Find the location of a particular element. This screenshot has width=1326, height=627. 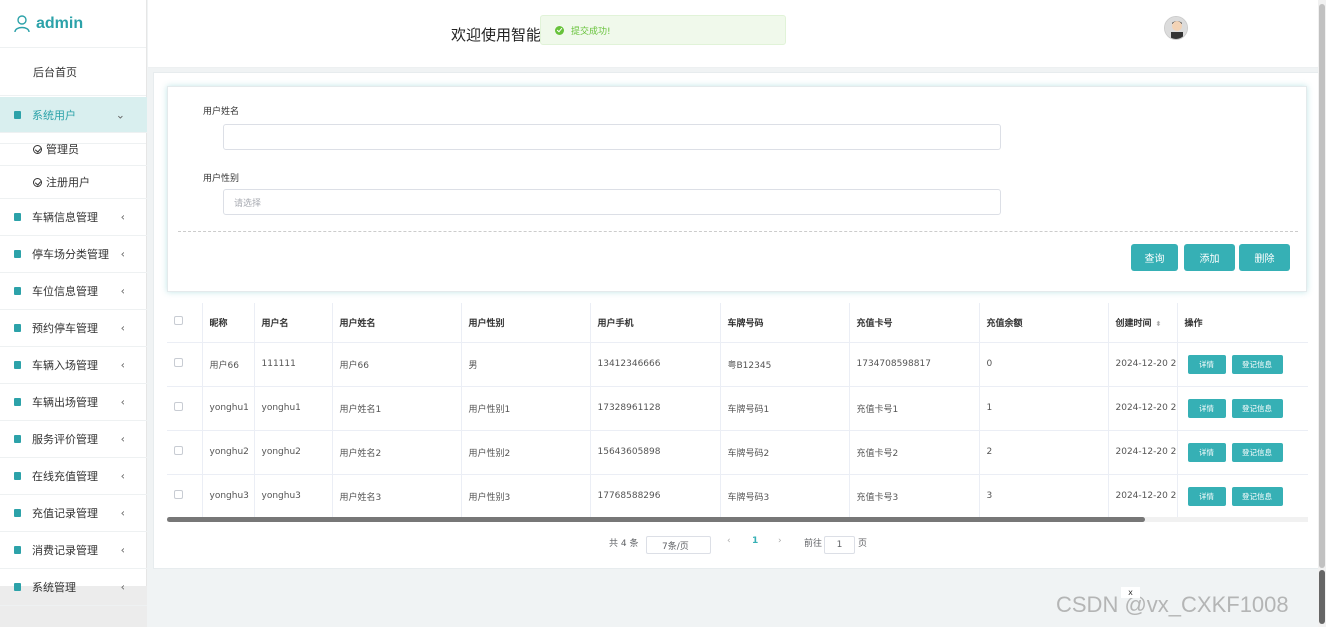

table-cell: 用户性别3 is located at coordinates (526, 496).